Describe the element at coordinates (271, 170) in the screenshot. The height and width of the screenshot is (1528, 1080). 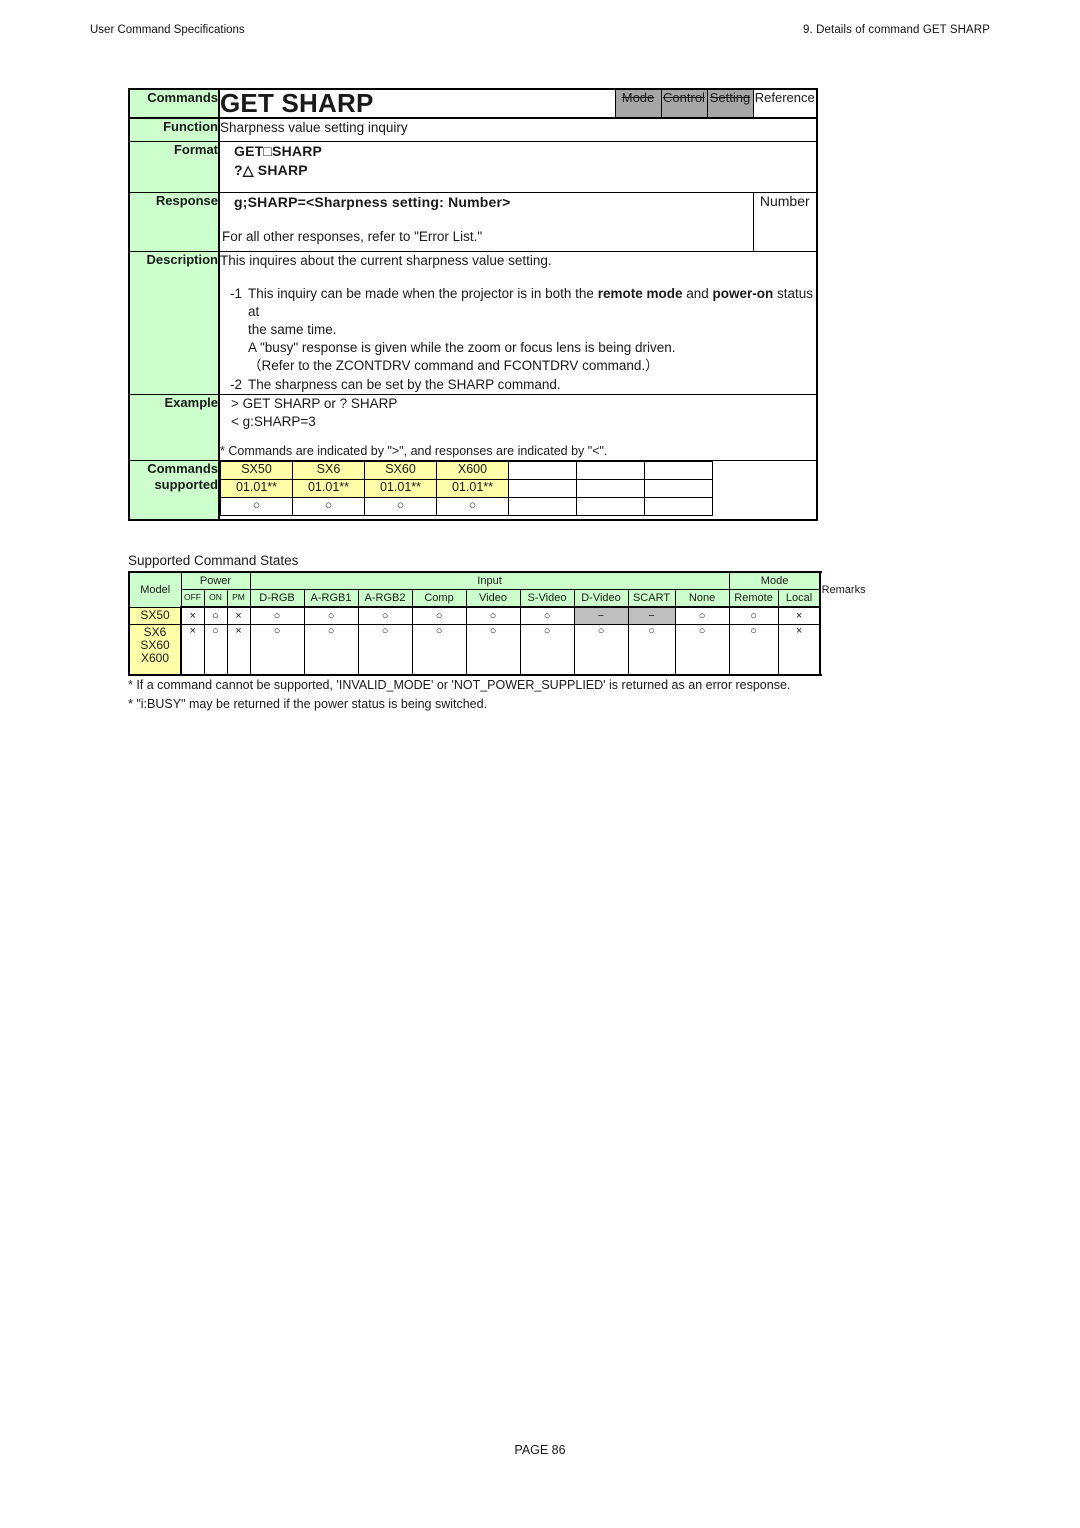
I see `format-line-2: ?△ SHARP` at that location.